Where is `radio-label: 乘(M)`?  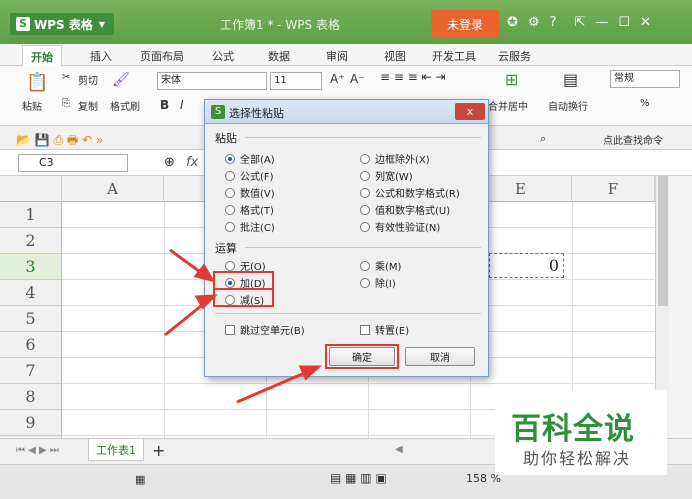
radio-label: 乘(M) is located at coordinates (388, 267).